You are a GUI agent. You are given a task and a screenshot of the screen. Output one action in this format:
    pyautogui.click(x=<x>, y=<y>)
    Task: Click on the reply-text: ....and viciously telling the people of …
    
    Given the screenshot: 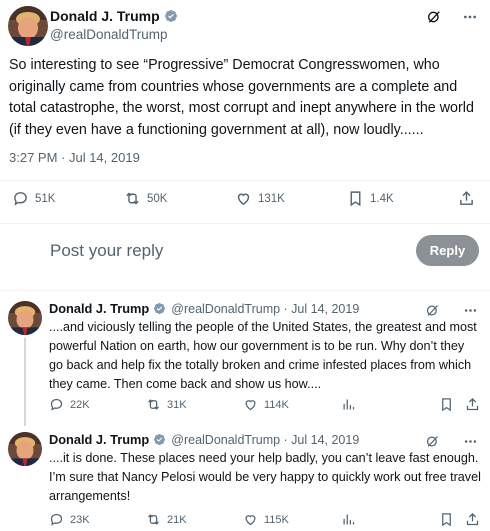 What is the action you would take?
    pyautogui.click(x=263, y=355)
    